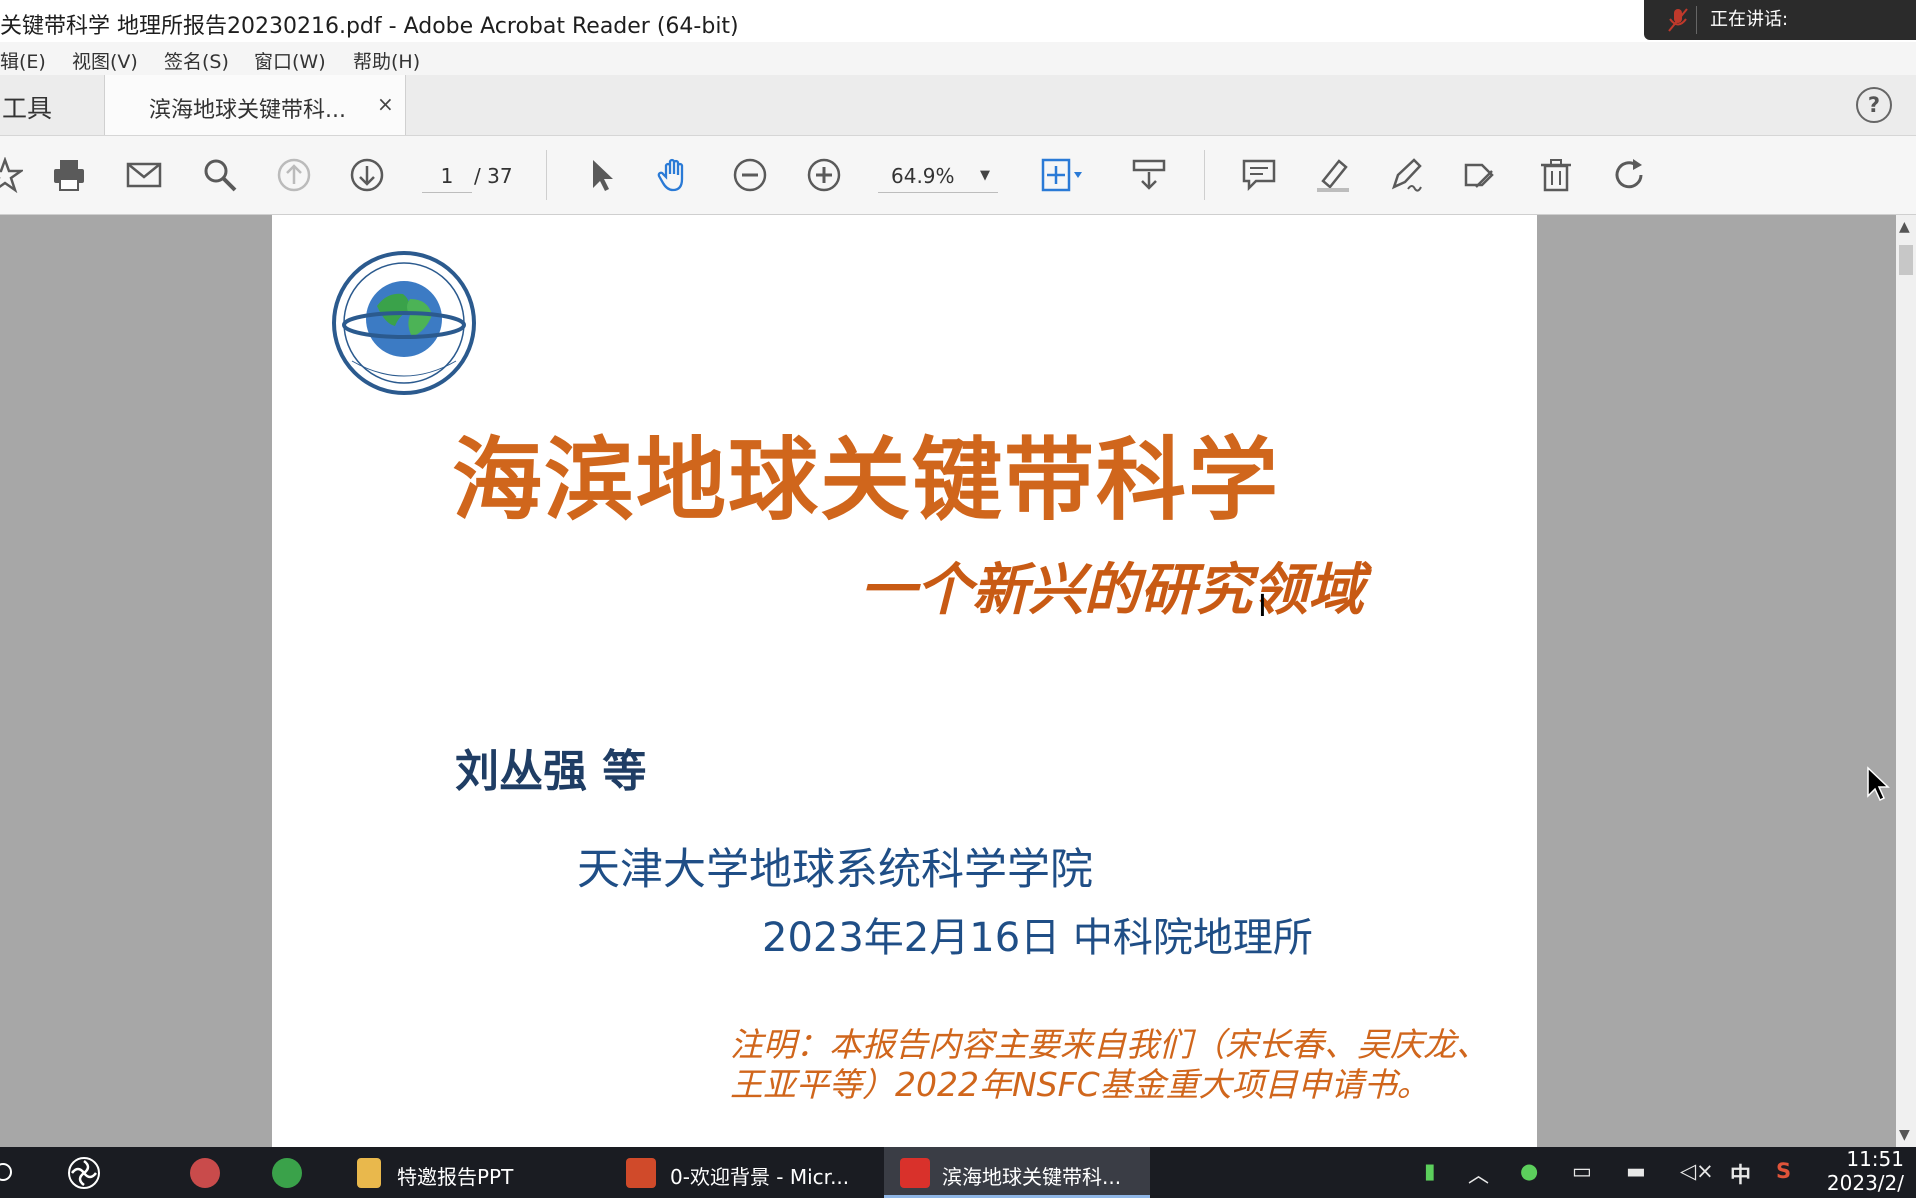 This screenshot has height=1198, width=1916. I want to click on tab-bar: 工具 滨海地球关键带科... × ?, so click(958, 105).